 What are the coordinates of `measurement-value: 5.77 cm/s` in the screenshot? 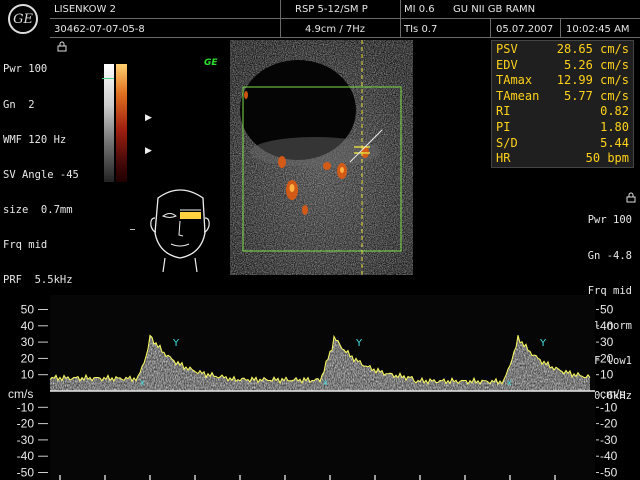 It's located at (596, 95).